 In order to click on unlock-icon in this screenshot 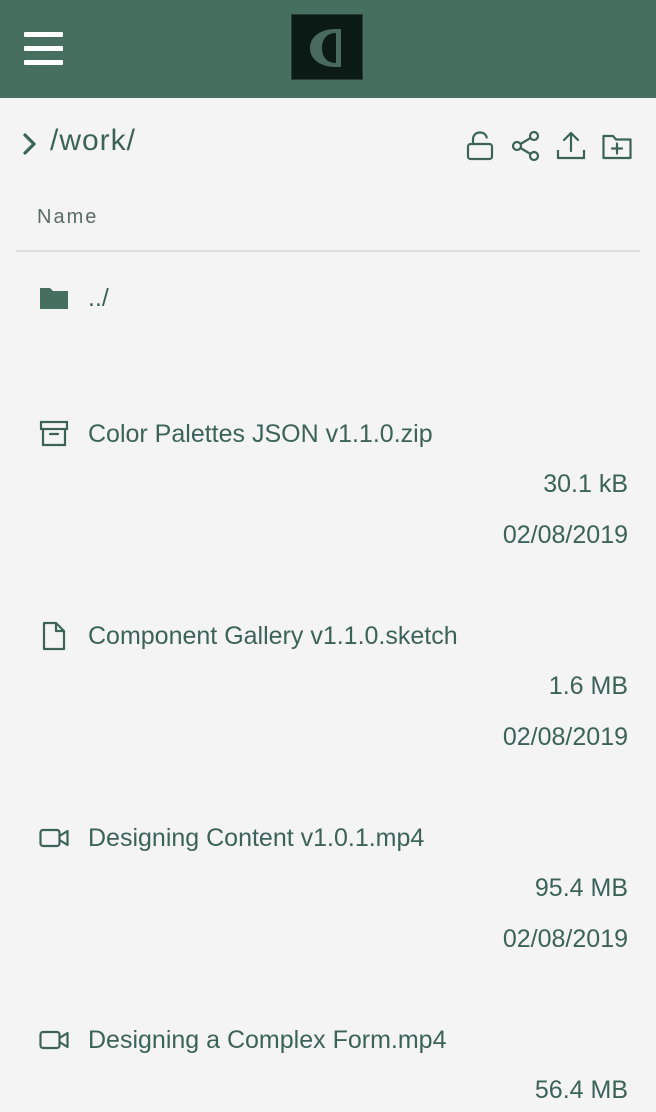, I will do `click(480, 146)`.